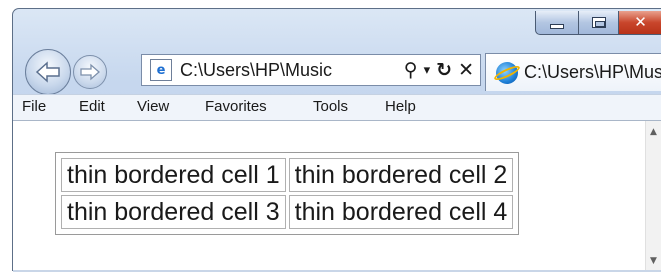  I want to click on tab-active: C:\Users\HP\Music, so click(573, 72).